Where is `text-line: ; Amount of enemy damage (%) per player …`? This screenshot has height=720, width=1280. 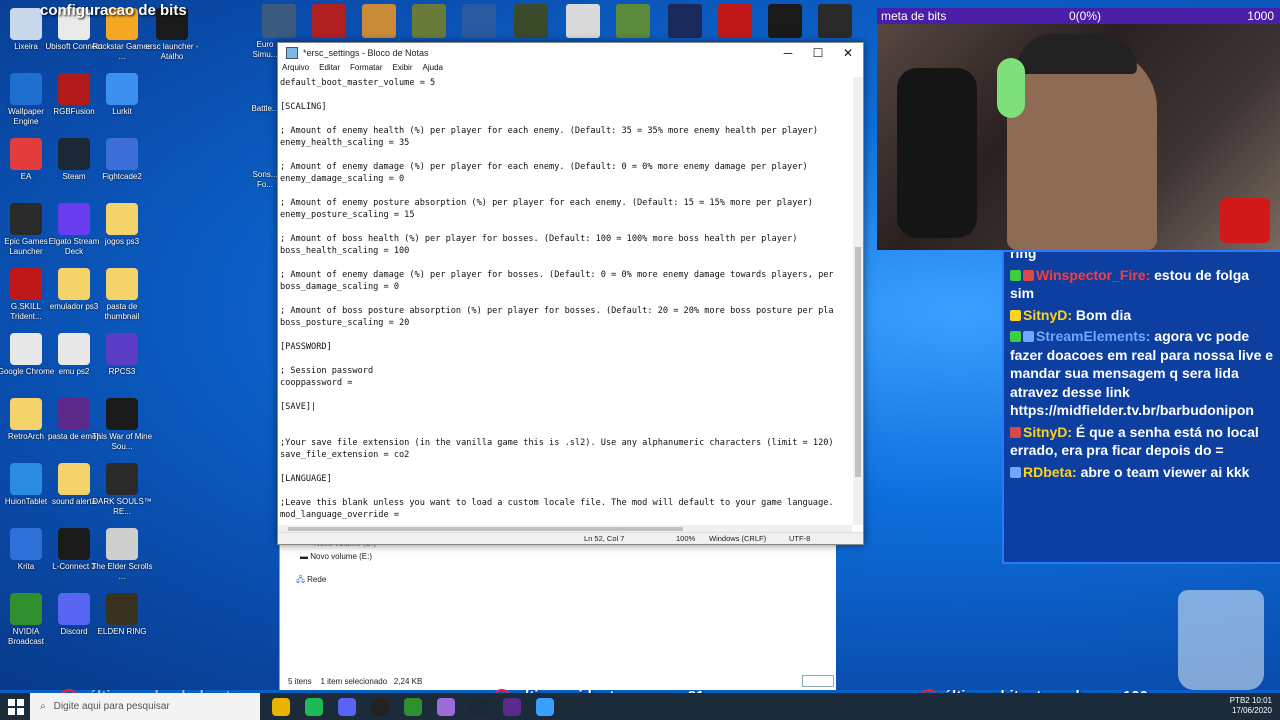 text-line: ; Amount of enemy damage (%) per player … is located at coordinates (557, 275).